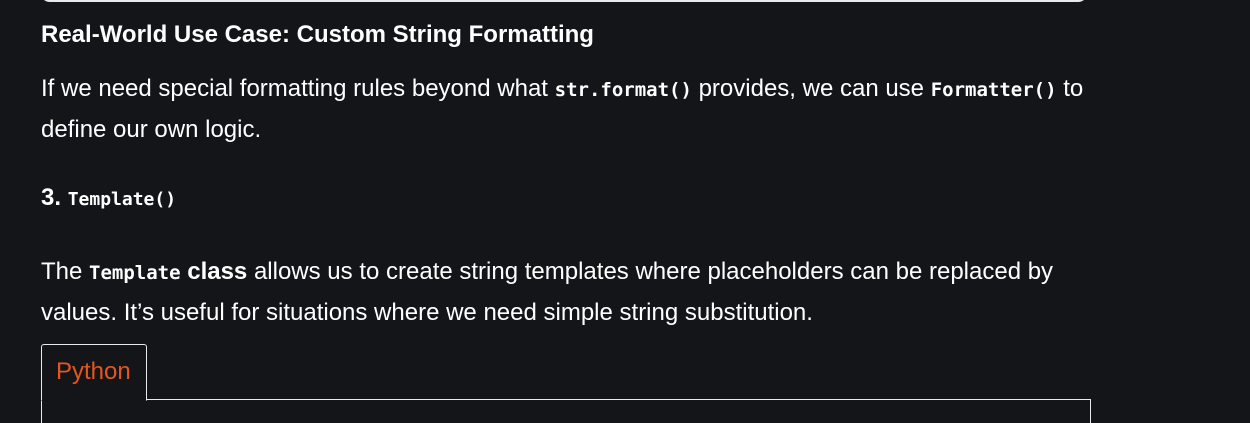 The width and height of the screenshot is (1250, 423). I want to click on template-heading: 3. Template(), so click(108, 199).